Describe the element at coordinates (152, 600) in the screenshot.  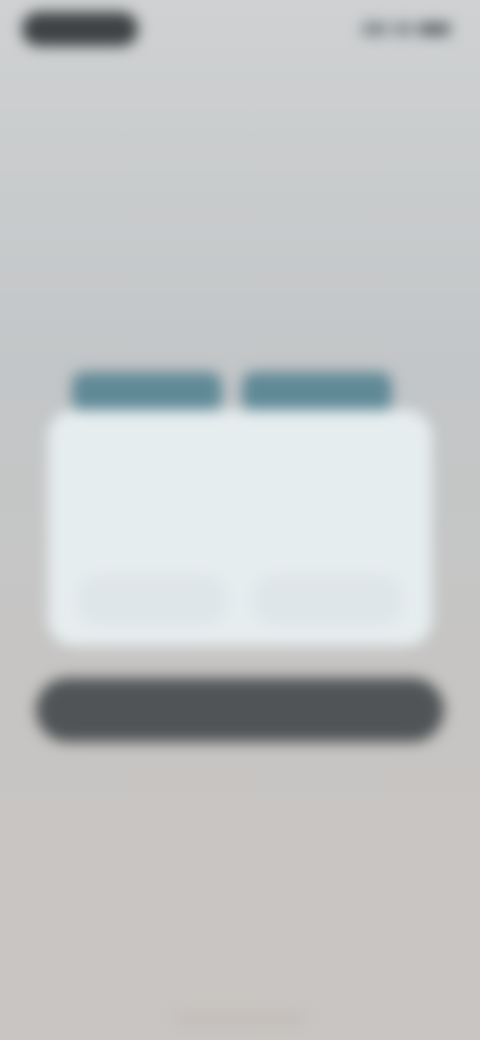
I see `dialog-cancel-button` at that location.